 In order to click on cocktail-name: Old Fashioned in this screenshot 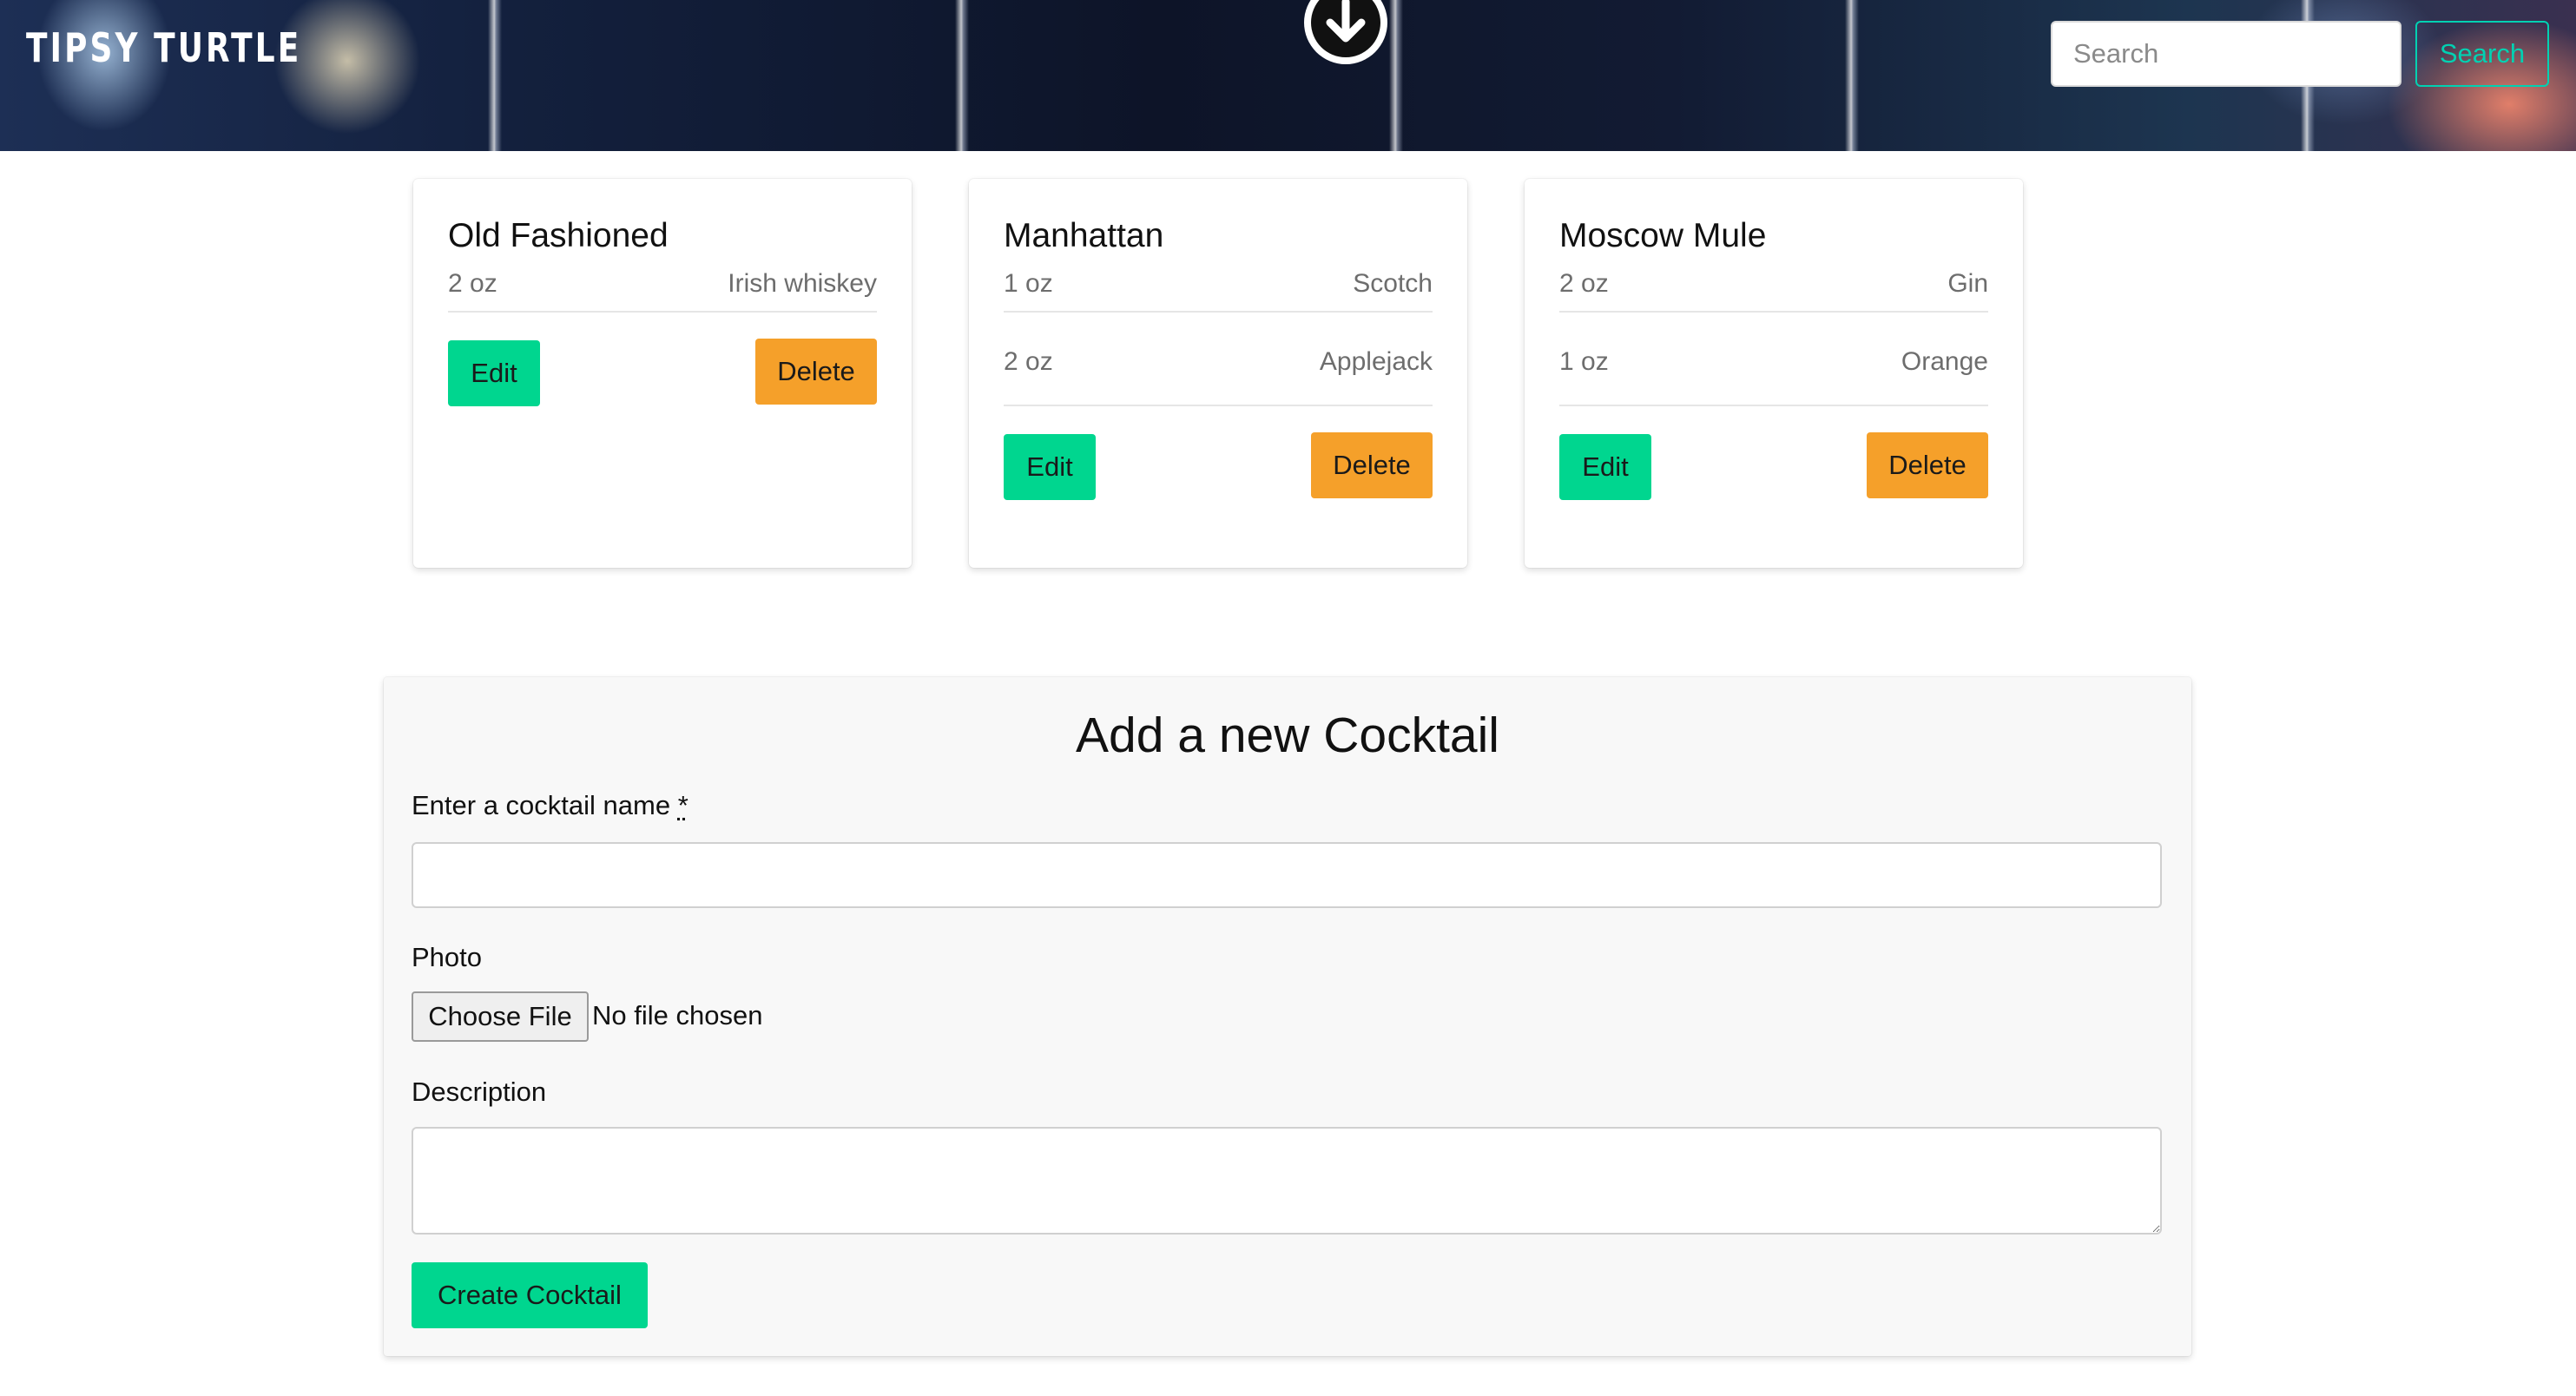, I will do `click(558, 235)`.